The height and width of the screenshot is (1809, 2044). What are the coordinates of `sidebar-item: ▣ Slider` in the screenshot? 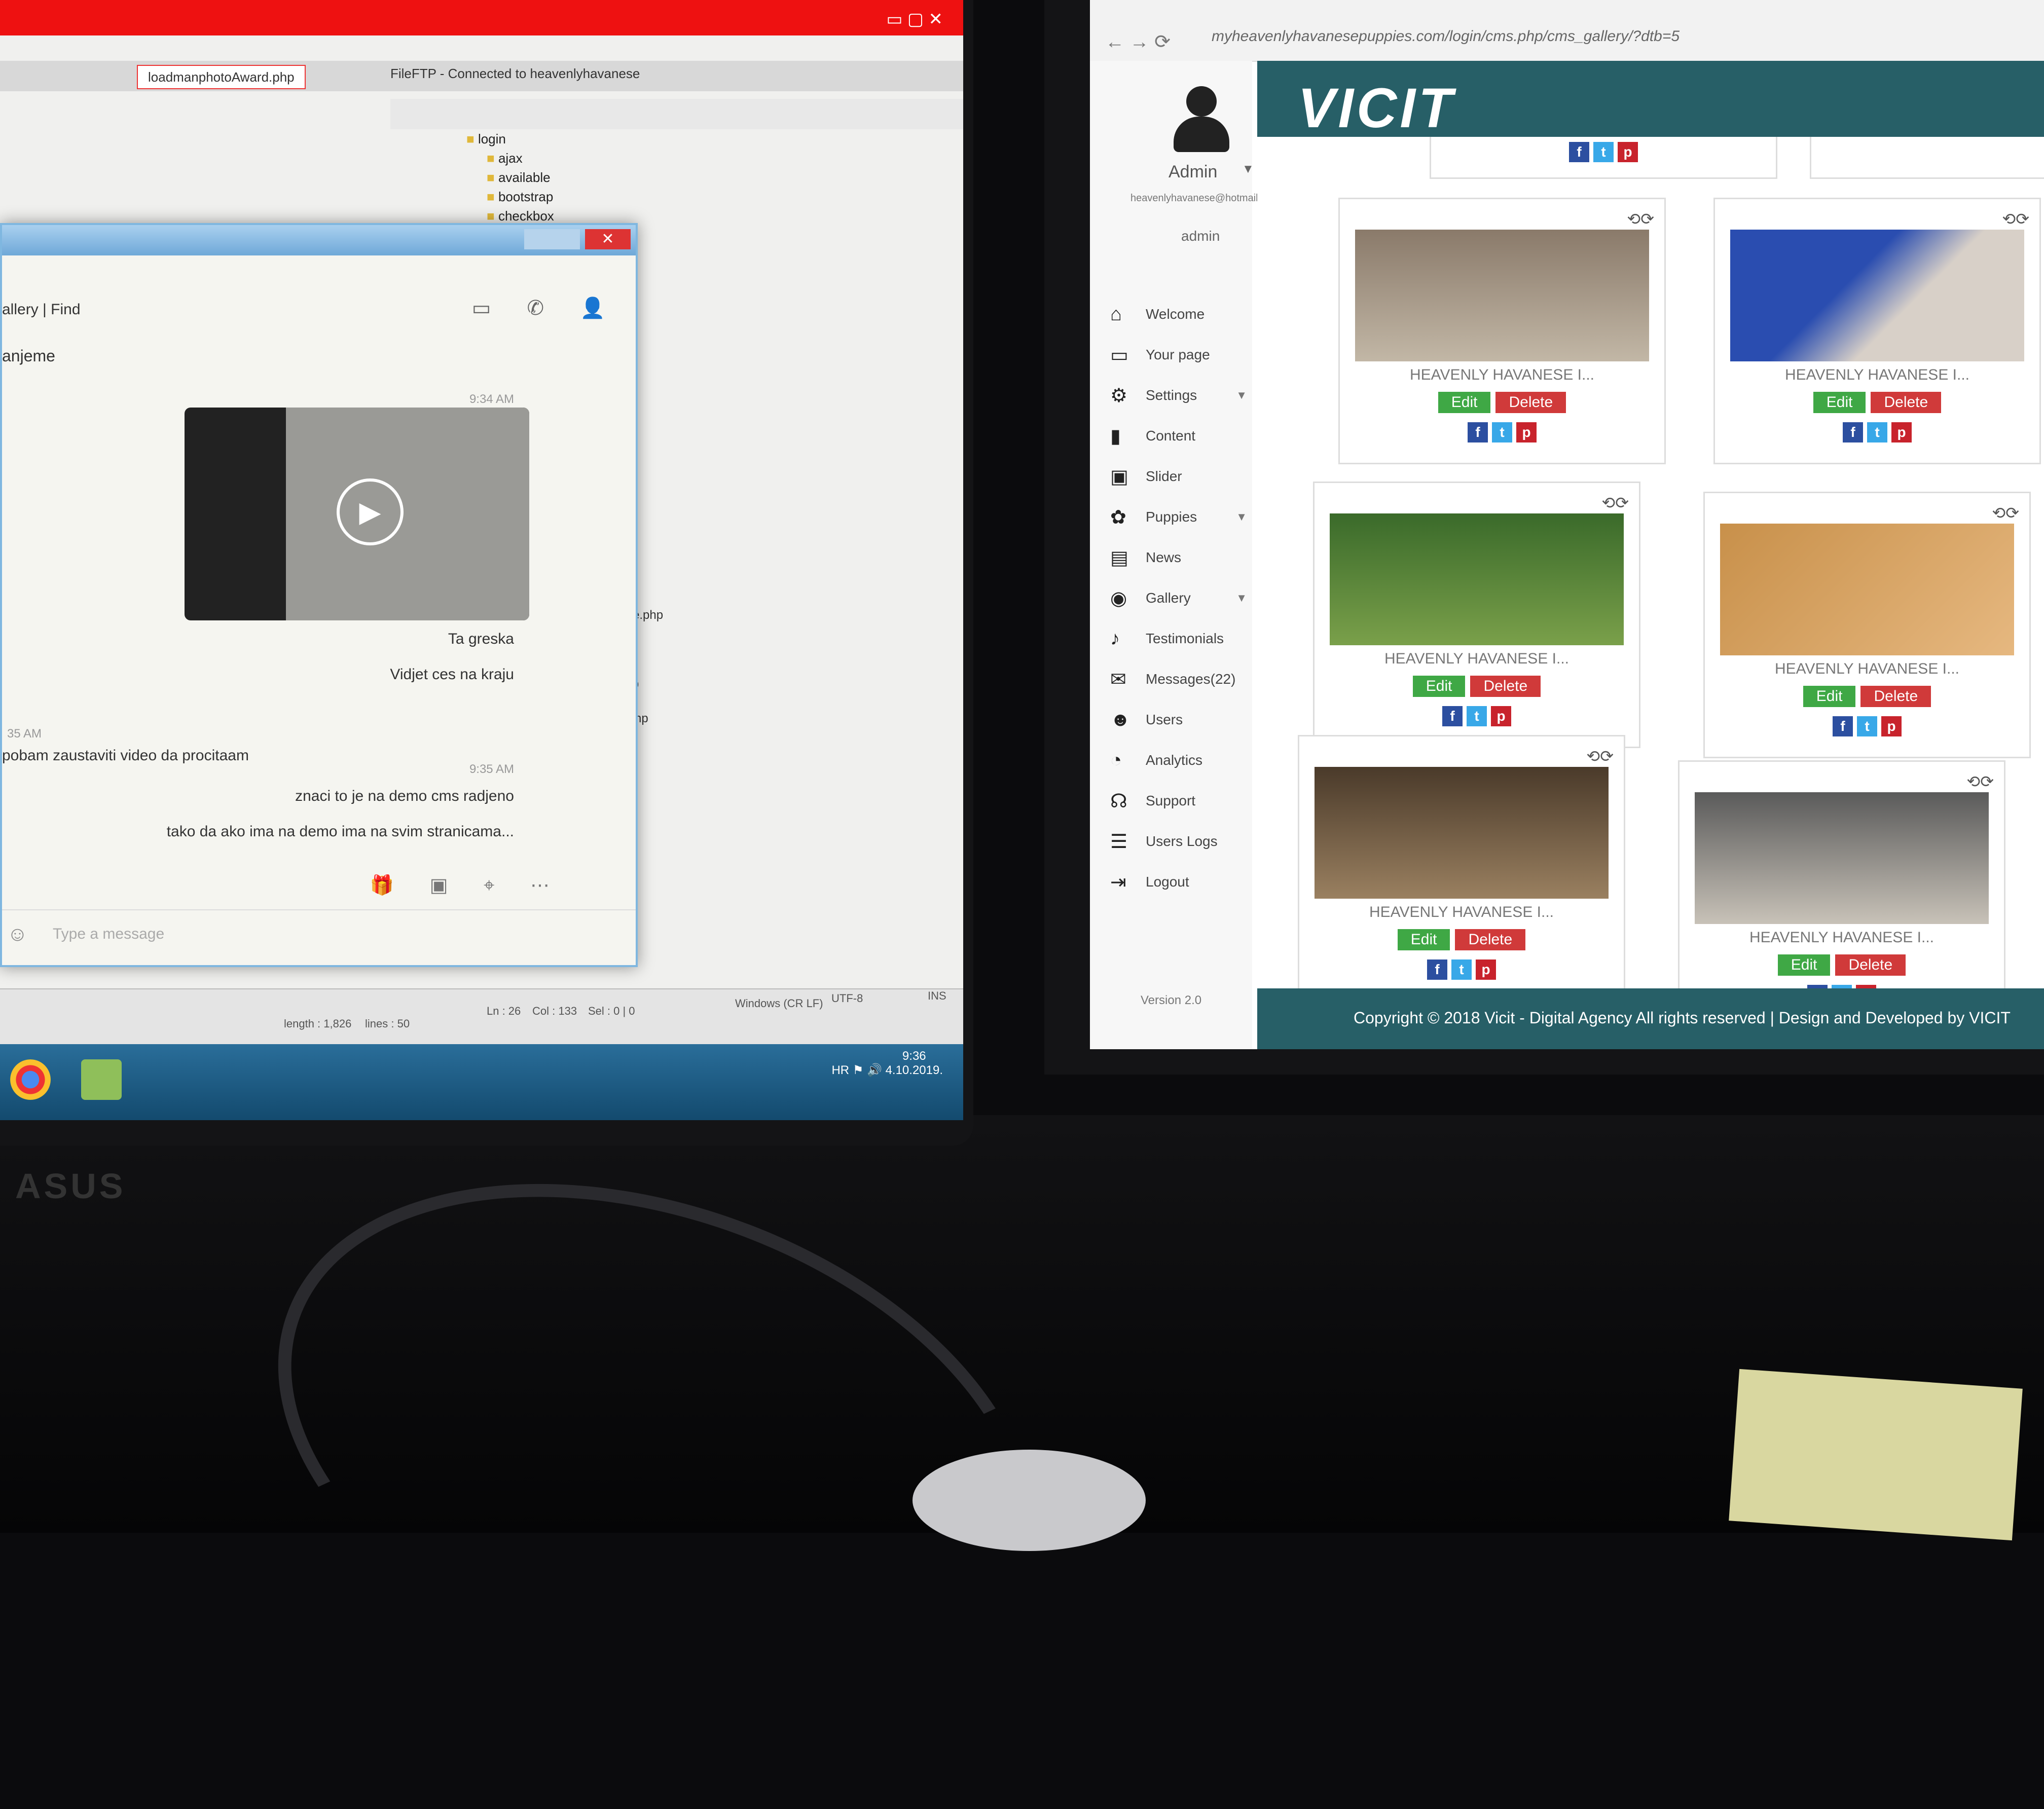 It's located at (1178, 476).